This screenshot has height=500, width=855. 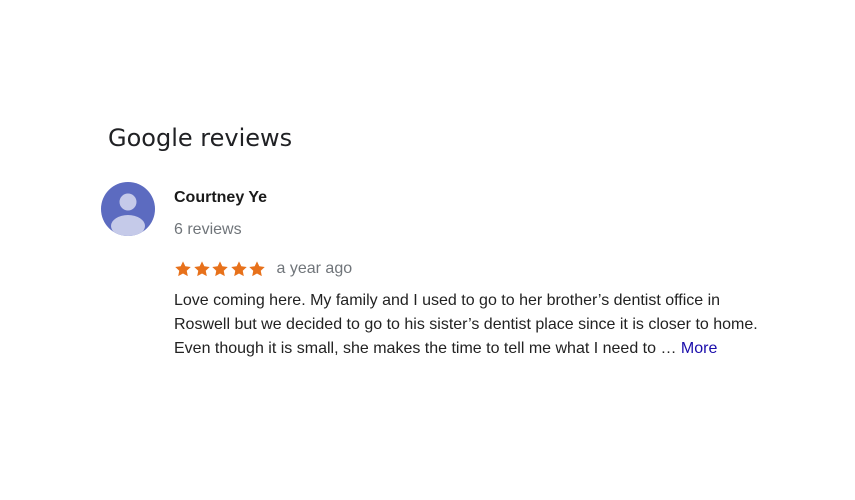 I want to click on star-rating, so click(x=220, y=269).